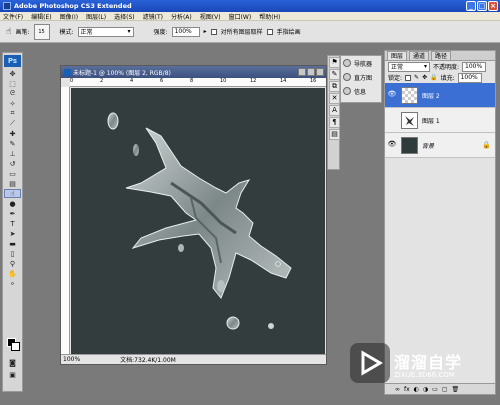 This screenshot has height=405, width=500. I want to click on strength-input: 100%, so click(185, 31).